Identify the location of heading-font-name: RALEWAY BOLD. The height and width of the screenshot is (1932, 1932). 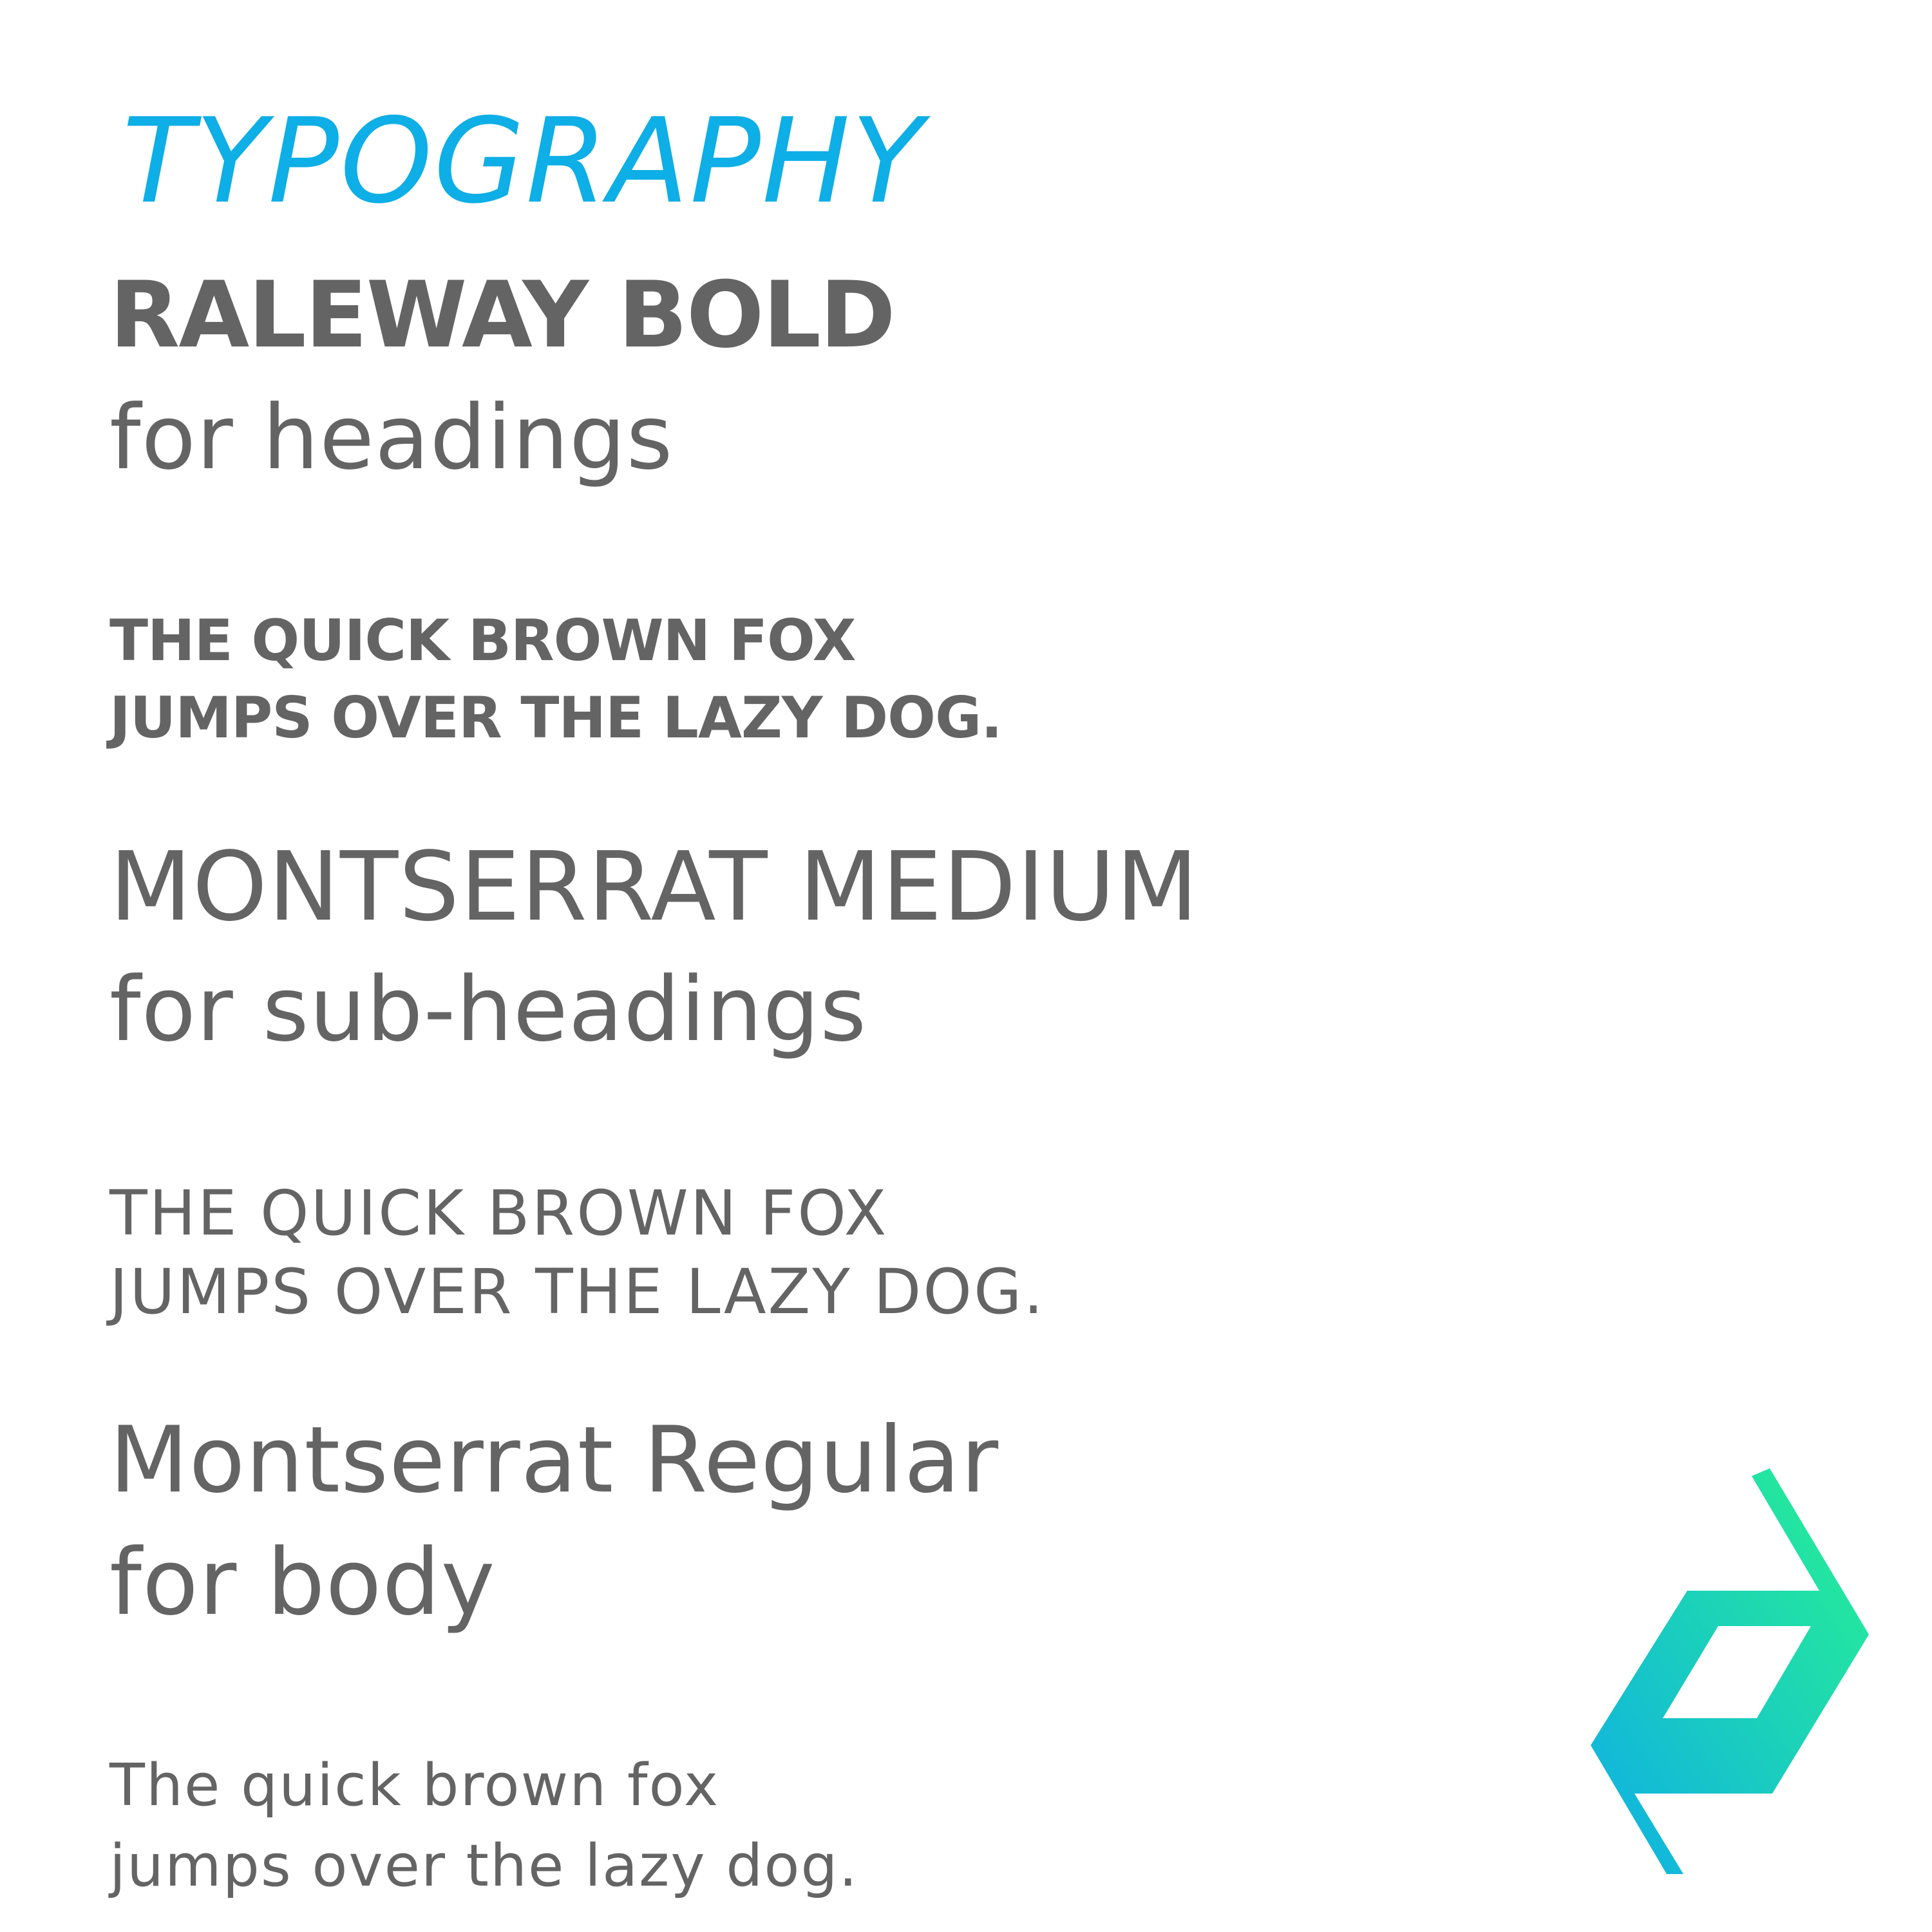
(502, 315).